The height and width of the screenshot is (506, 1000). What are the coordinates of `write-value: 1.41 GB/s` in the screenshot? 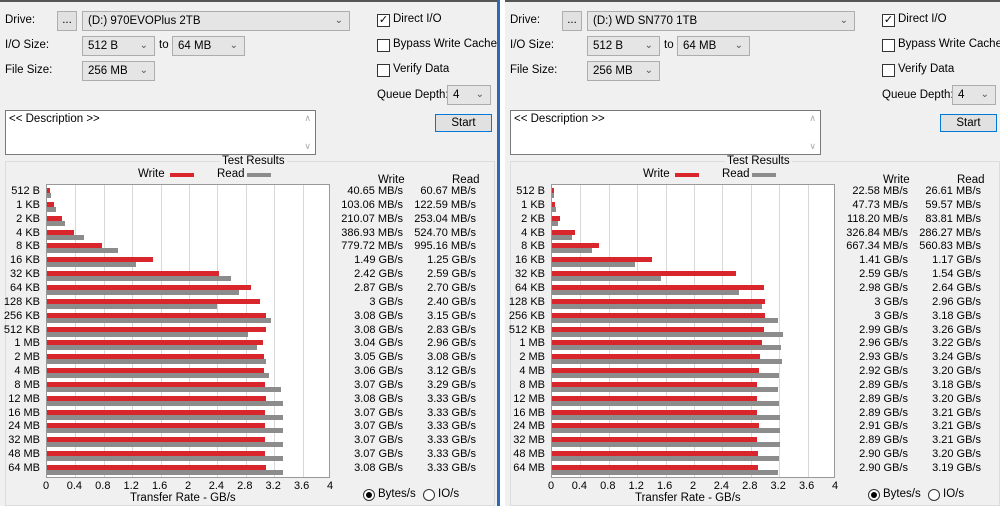 It's located at (883, 260).